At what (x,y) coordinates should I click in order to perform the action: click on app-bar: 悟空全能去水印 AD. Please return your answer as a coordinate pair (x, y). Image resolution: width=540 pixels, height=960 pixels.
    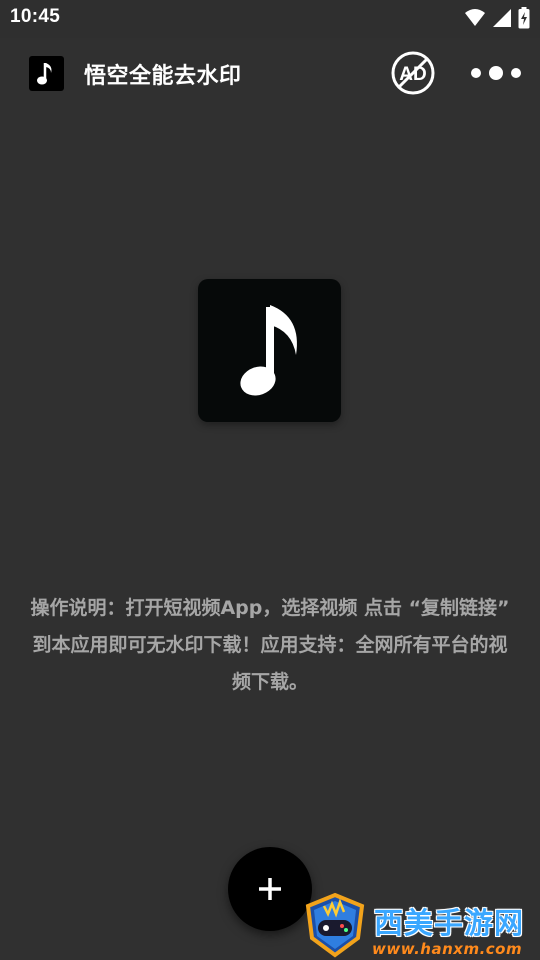
    Looking at the image, I should click on (270, 73).